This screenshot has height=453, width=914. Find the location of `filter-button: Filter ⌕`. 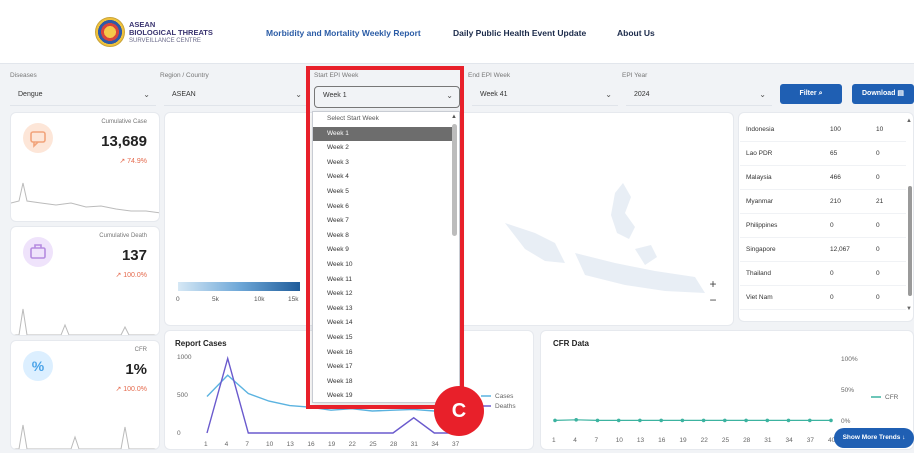

filter-button: Filter ⌕ is located at coordinates (811, 94).